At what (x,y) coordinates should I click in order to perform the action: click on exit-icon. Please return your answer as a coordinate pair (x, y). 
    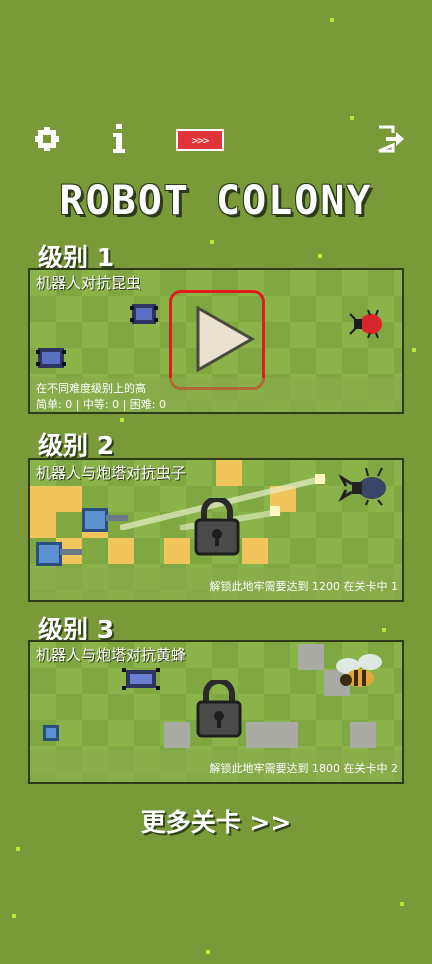
    Looking at the image, I should click on (391, 139).